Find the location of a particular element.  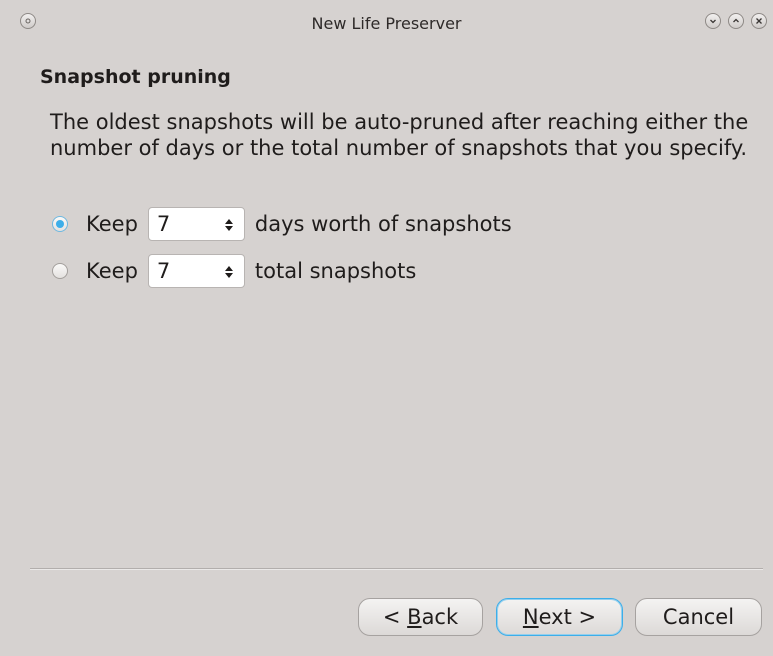

footer-separator is located at coordinates (396, 569).